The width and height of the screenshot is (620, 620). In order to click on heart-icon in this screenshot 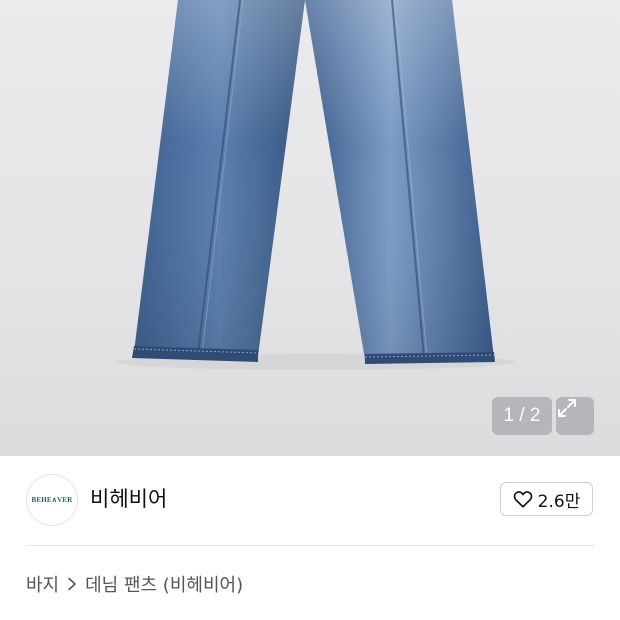, I will do `click(522, 499)`.